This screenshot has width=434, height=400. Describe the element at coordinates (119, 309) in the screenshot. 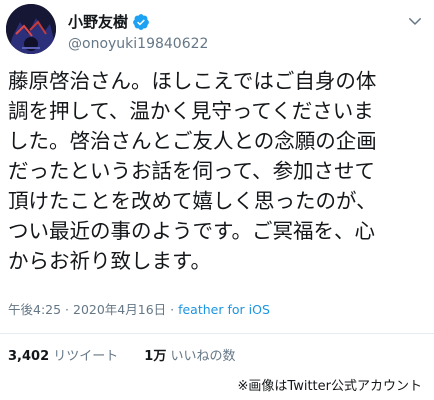

I see `tweet-date: 2020年4月16日` at that location.